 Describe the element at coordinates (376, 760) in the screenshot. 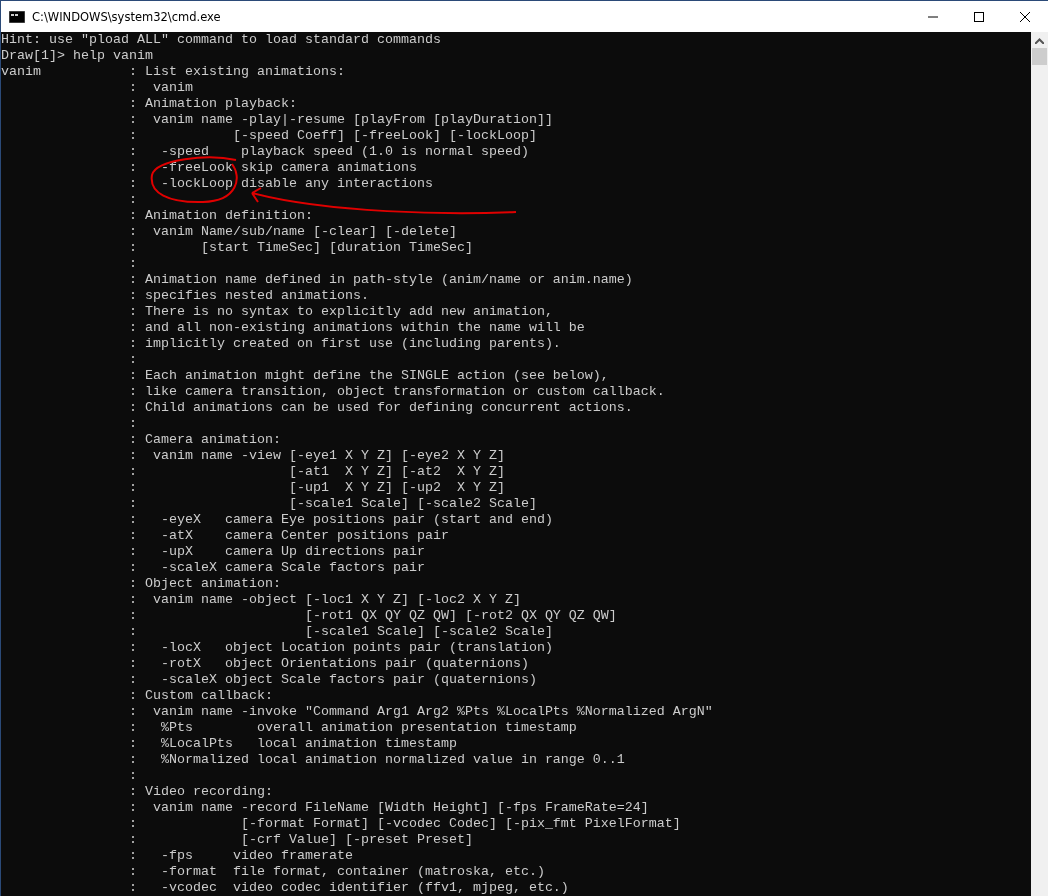

I see `console-line: : %Normalized local animation normalized value in range 0..1` at that location.